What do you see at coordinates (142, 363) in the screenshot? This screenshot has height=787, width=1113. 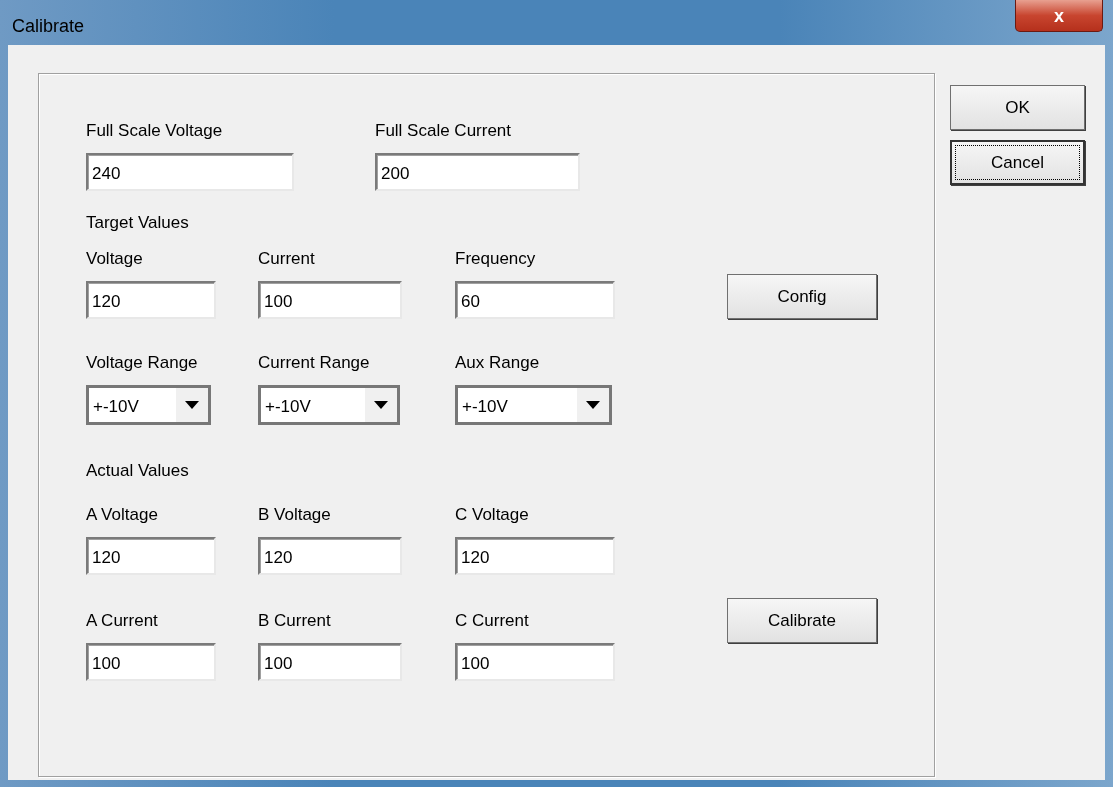 I see `field-label: Voltage Range` at bounding box center [142, 363].